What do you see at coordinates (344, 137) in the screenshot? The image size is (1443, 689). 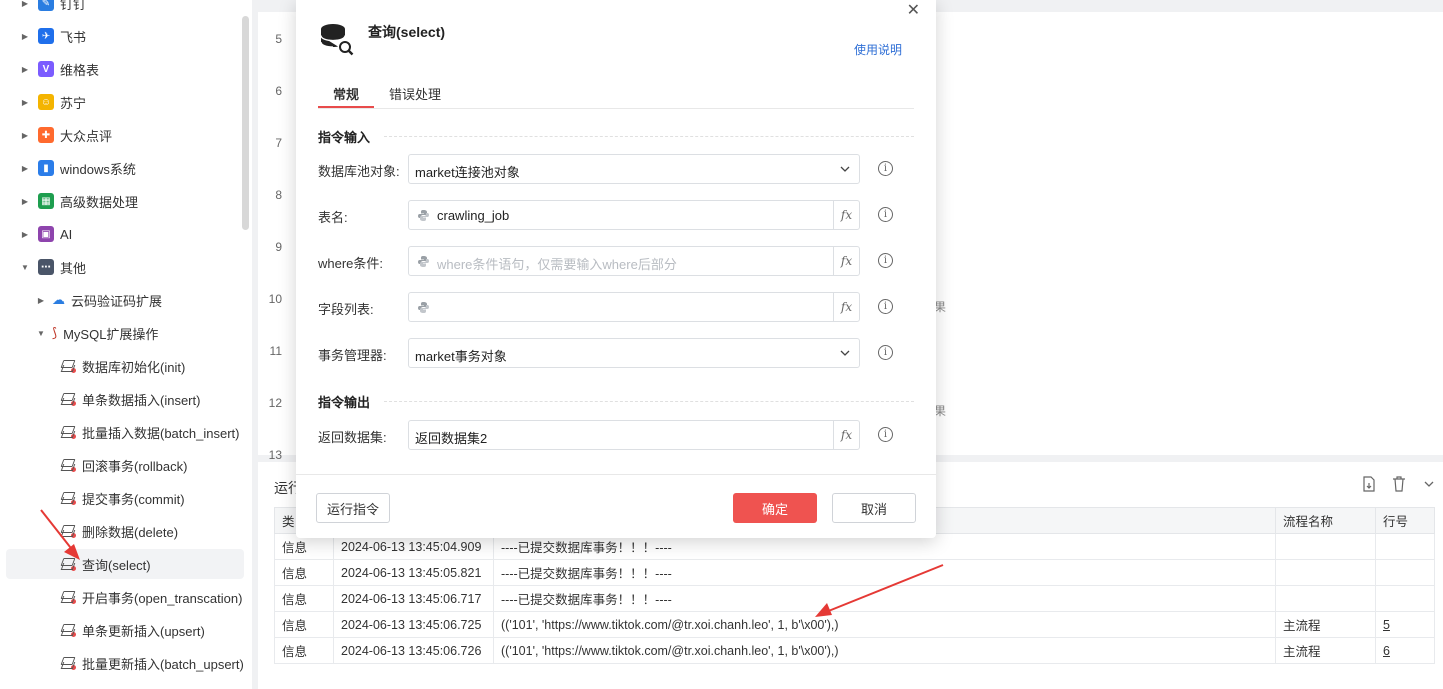 I see `section-input-label: 指令输入` at bounding box center [344, 137].